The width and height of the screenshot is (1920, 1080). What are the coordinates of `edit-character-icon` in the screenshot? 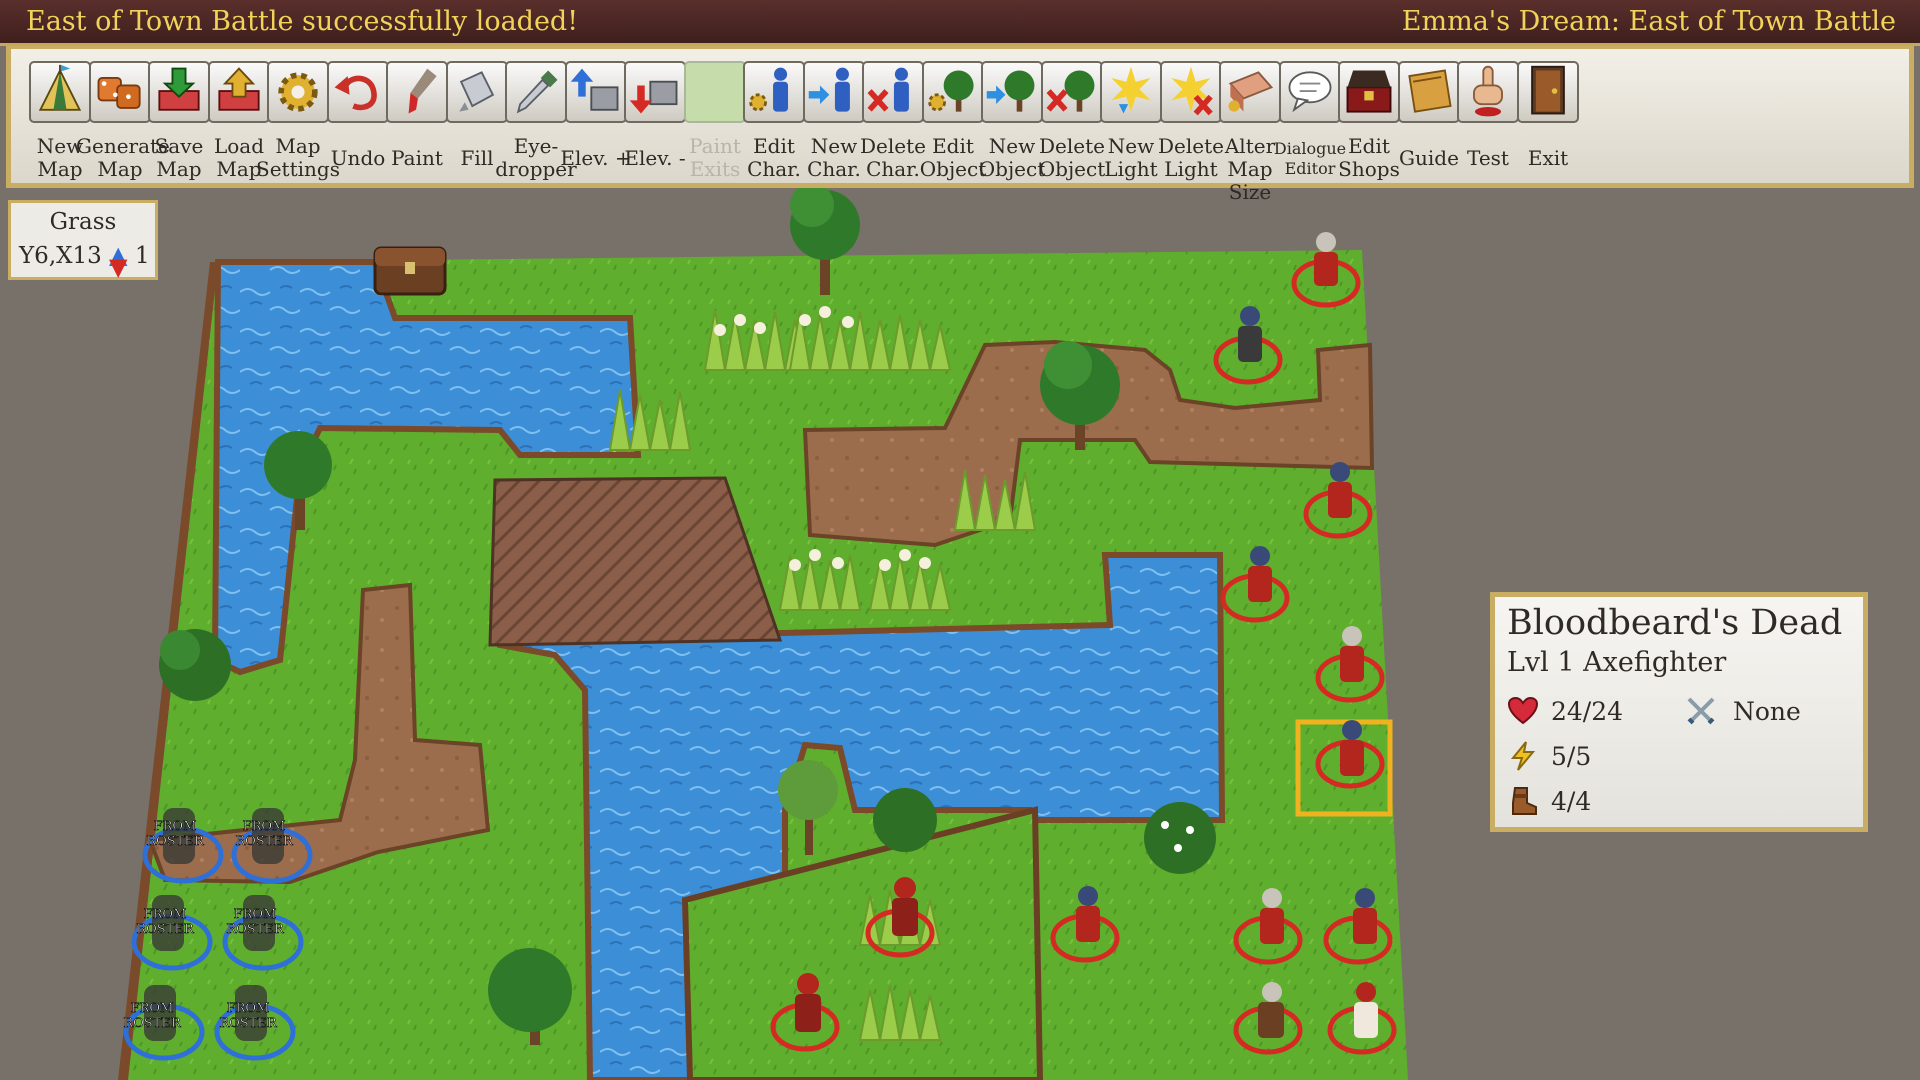 It's located at (774, 92).